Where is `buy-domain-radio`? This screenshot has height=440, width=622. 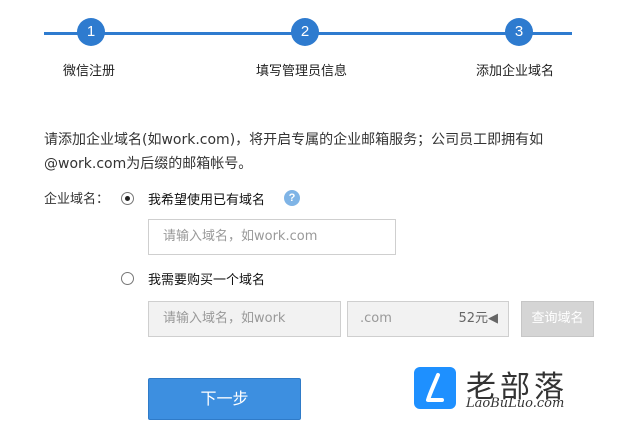 buy-domain-radio is located at coordinates (127, 278).